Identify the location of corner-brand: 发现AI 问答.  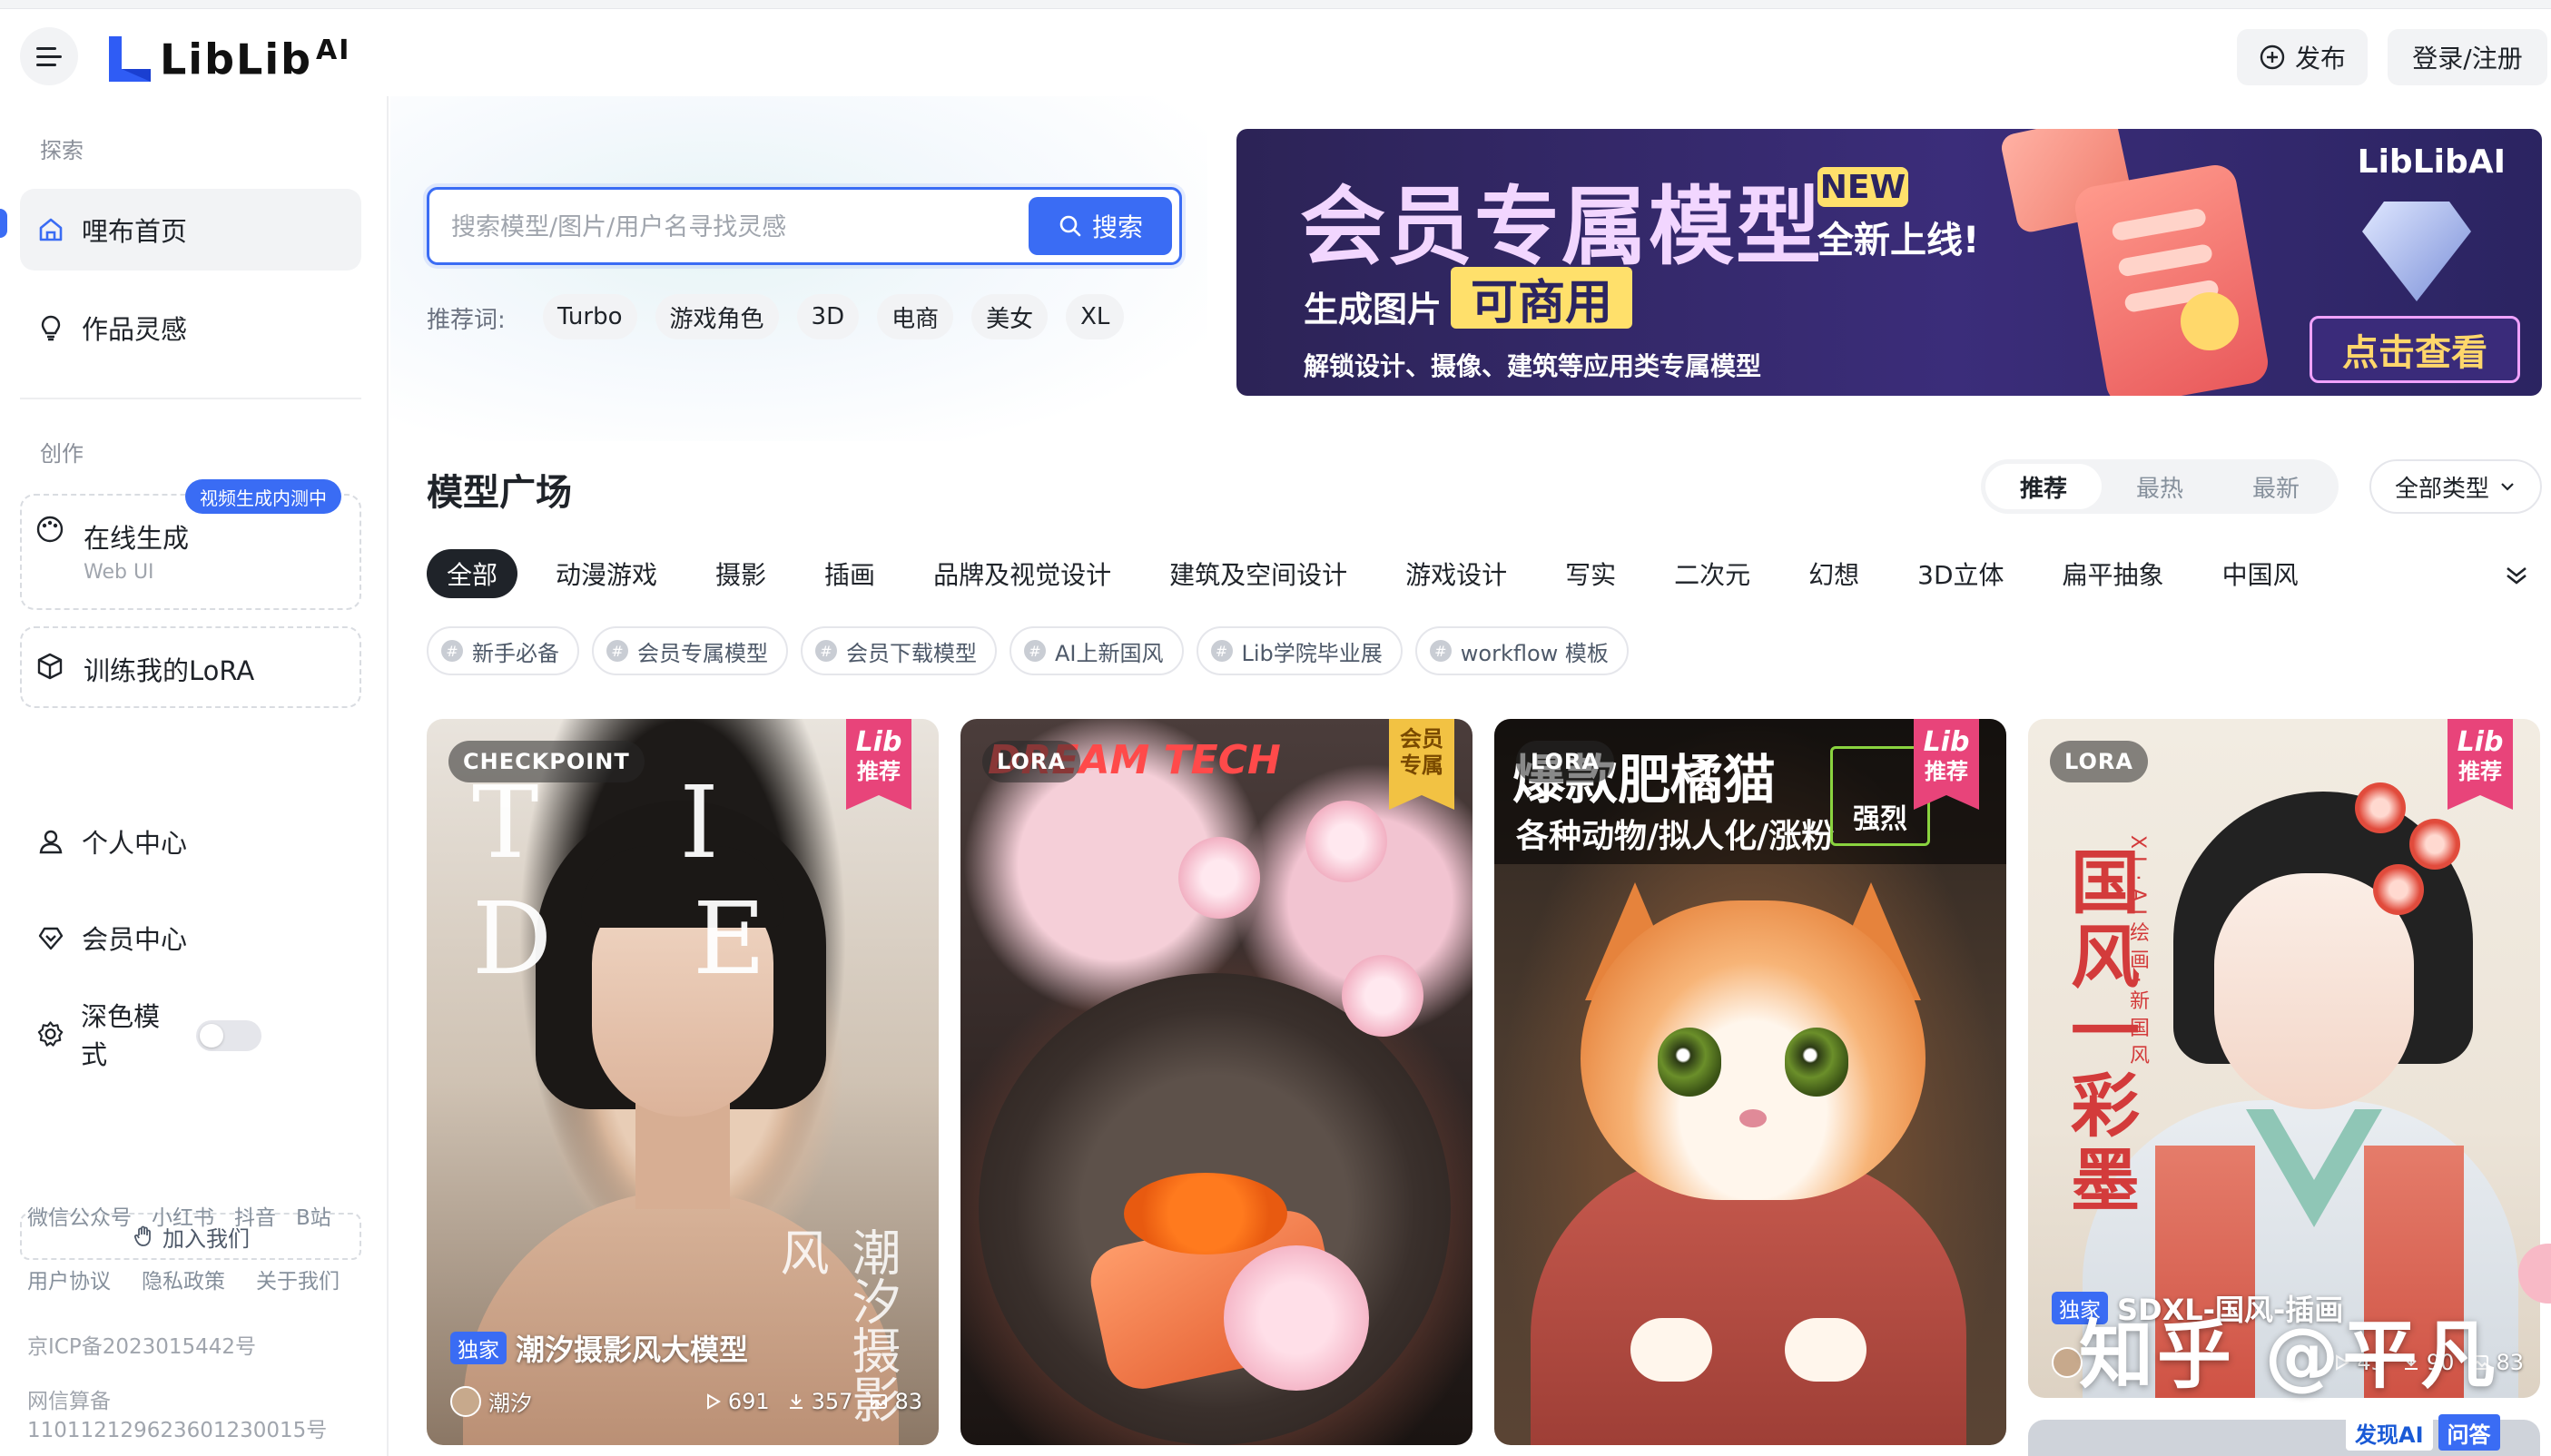
(2449, 1432).